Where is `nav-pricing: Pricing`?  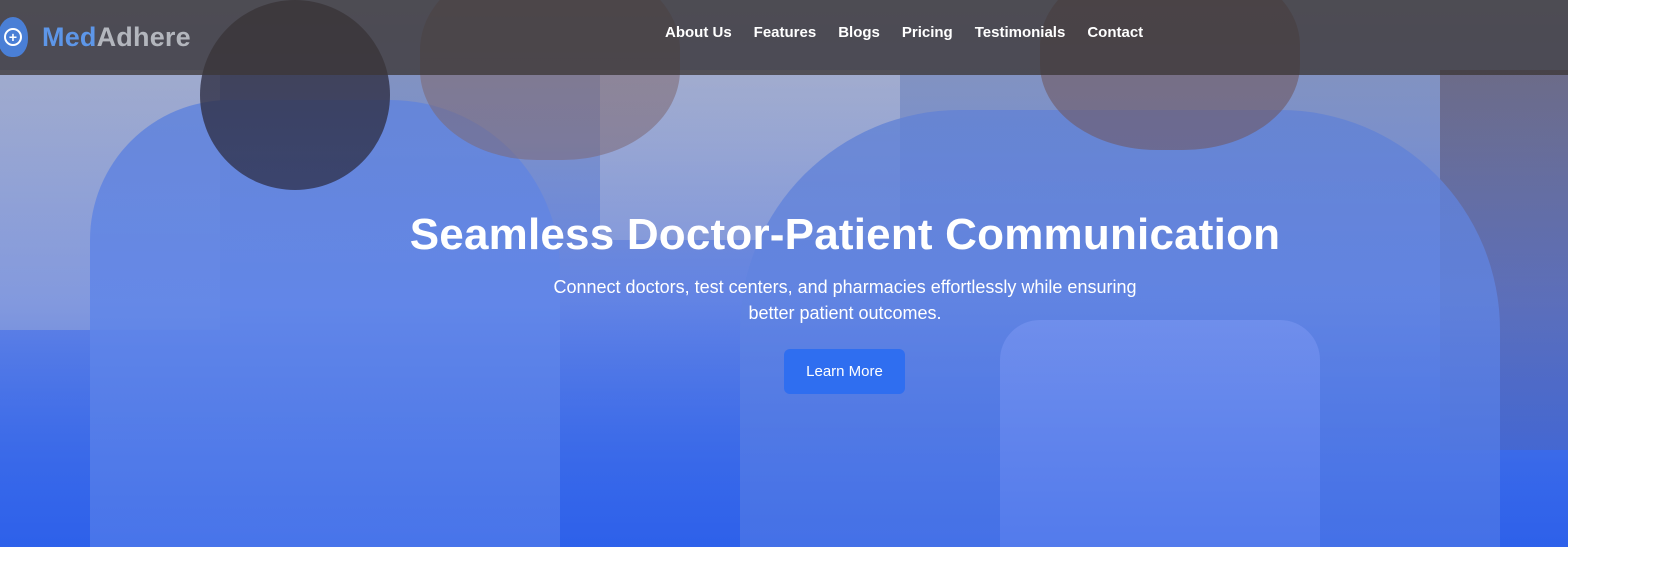 nav-pricing: Pricing is located at coordinates (927, 32).